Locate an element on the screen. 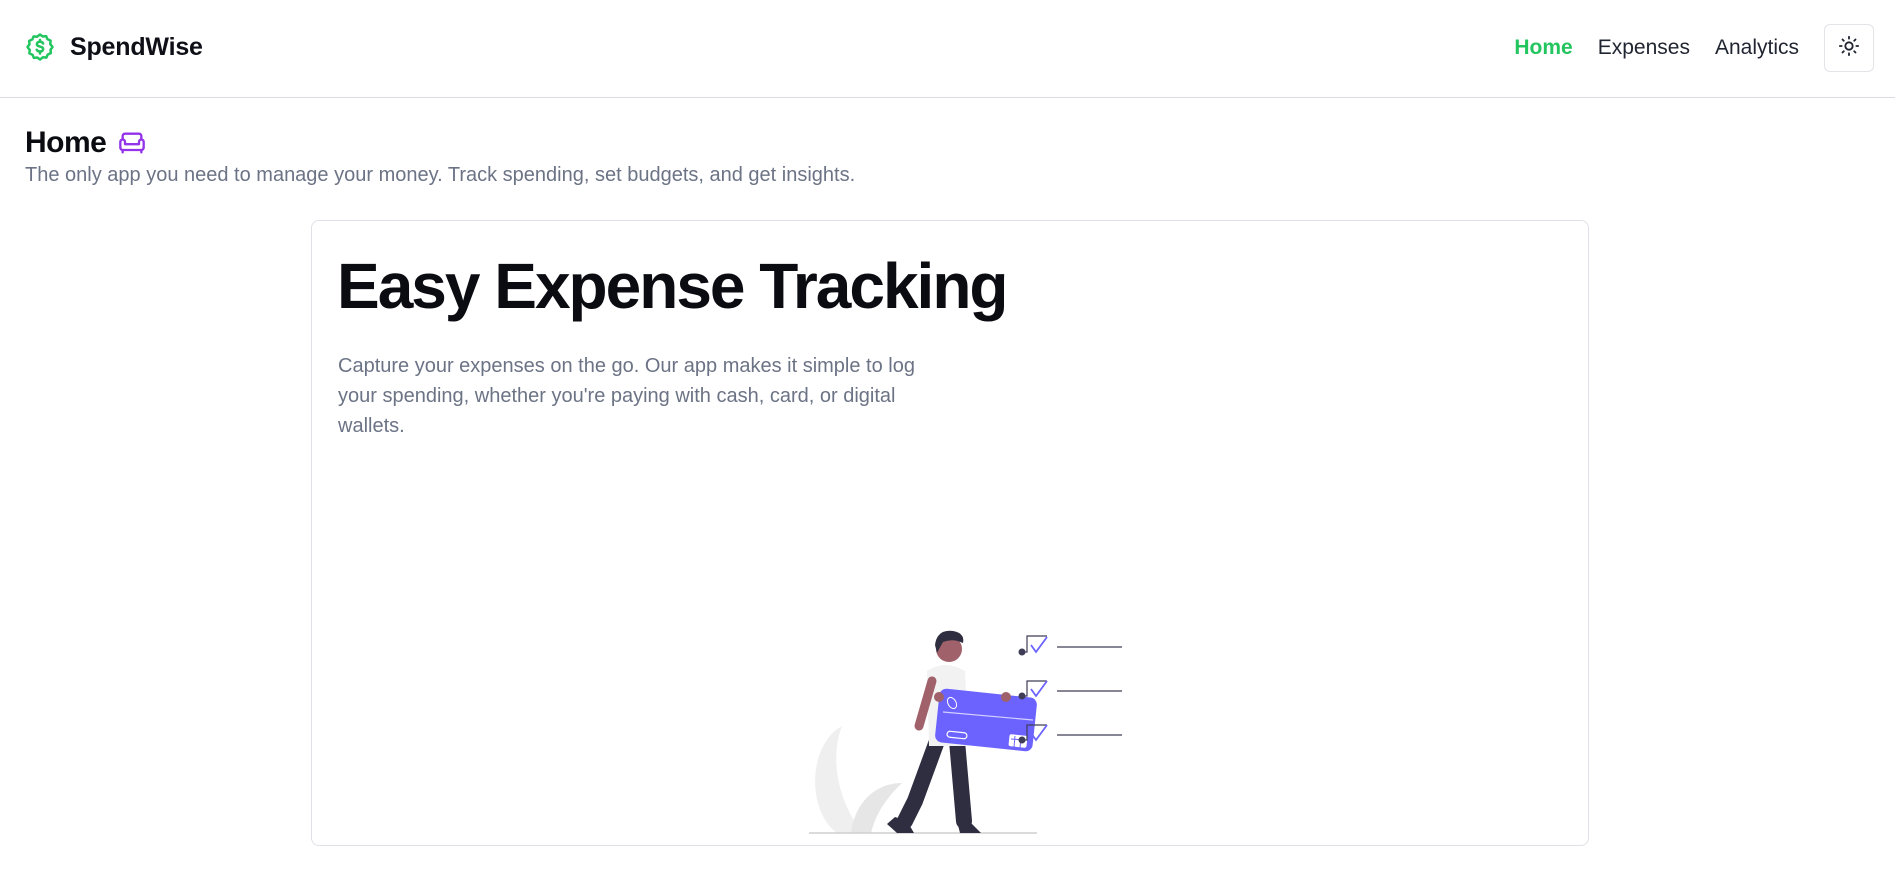  feature-card-title: Easy Expense Tracking is located at coordinates (672, 286).